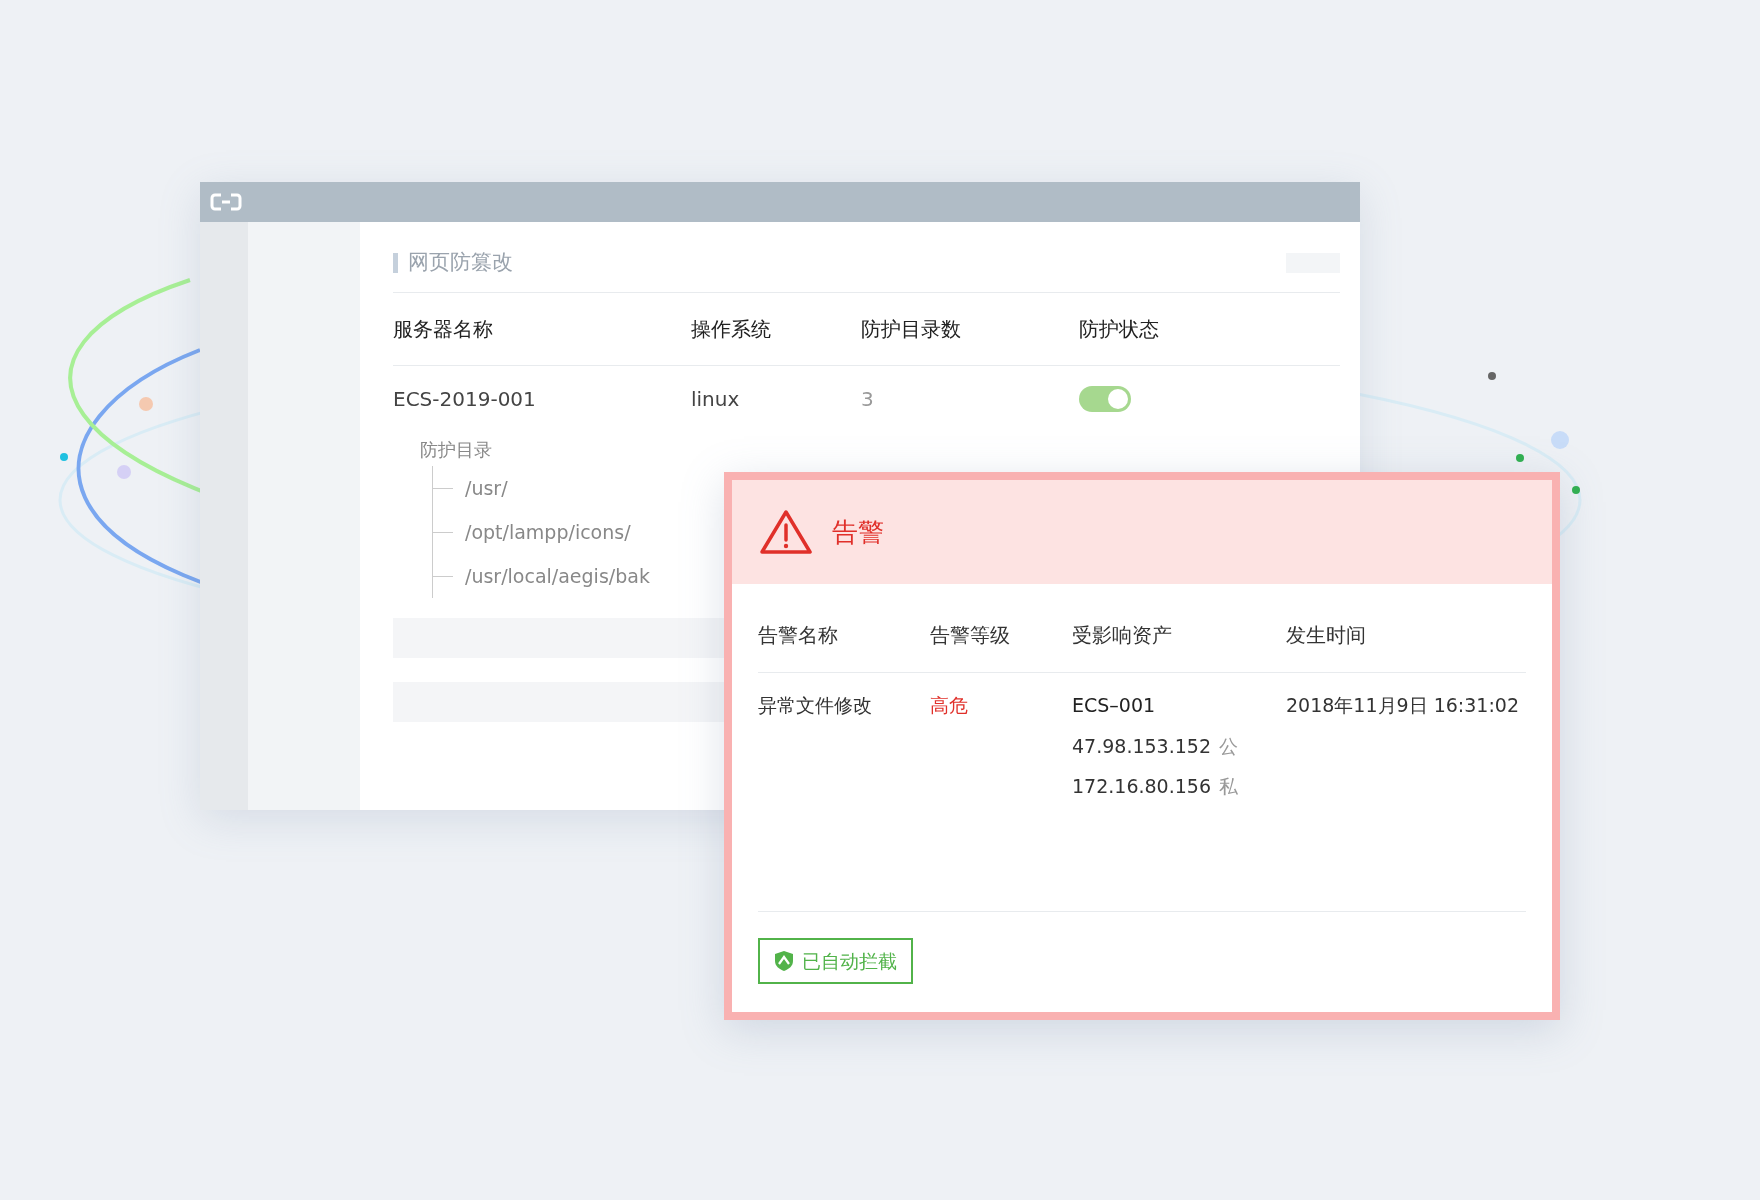  Describe the element at coordinates (731, 329) in the screenshot. I see `column-header: 操作系统` at that location.